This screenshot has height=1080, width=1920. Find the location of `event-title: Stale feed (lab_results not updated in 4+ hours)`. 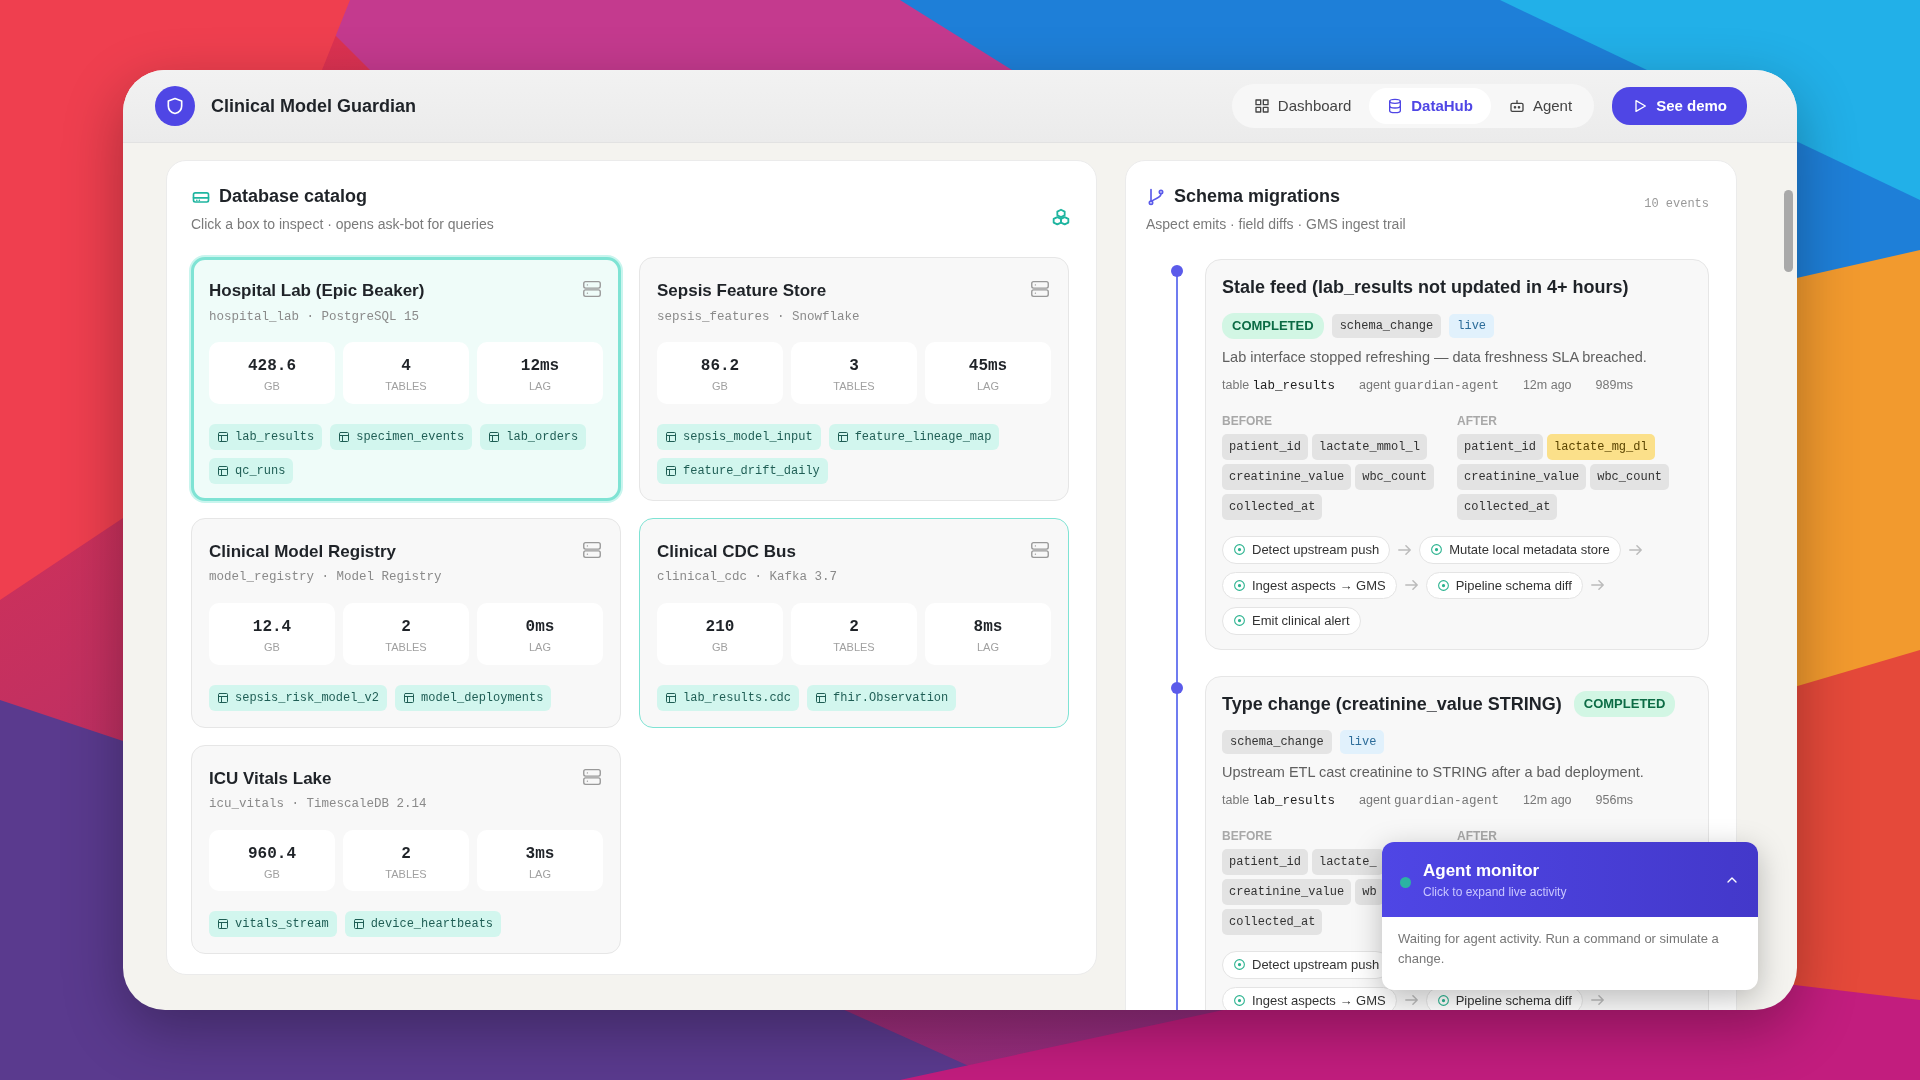

event-title: Stale feed (lab_results not updated in 4+ hours) is located at coordinates (1425, 287).